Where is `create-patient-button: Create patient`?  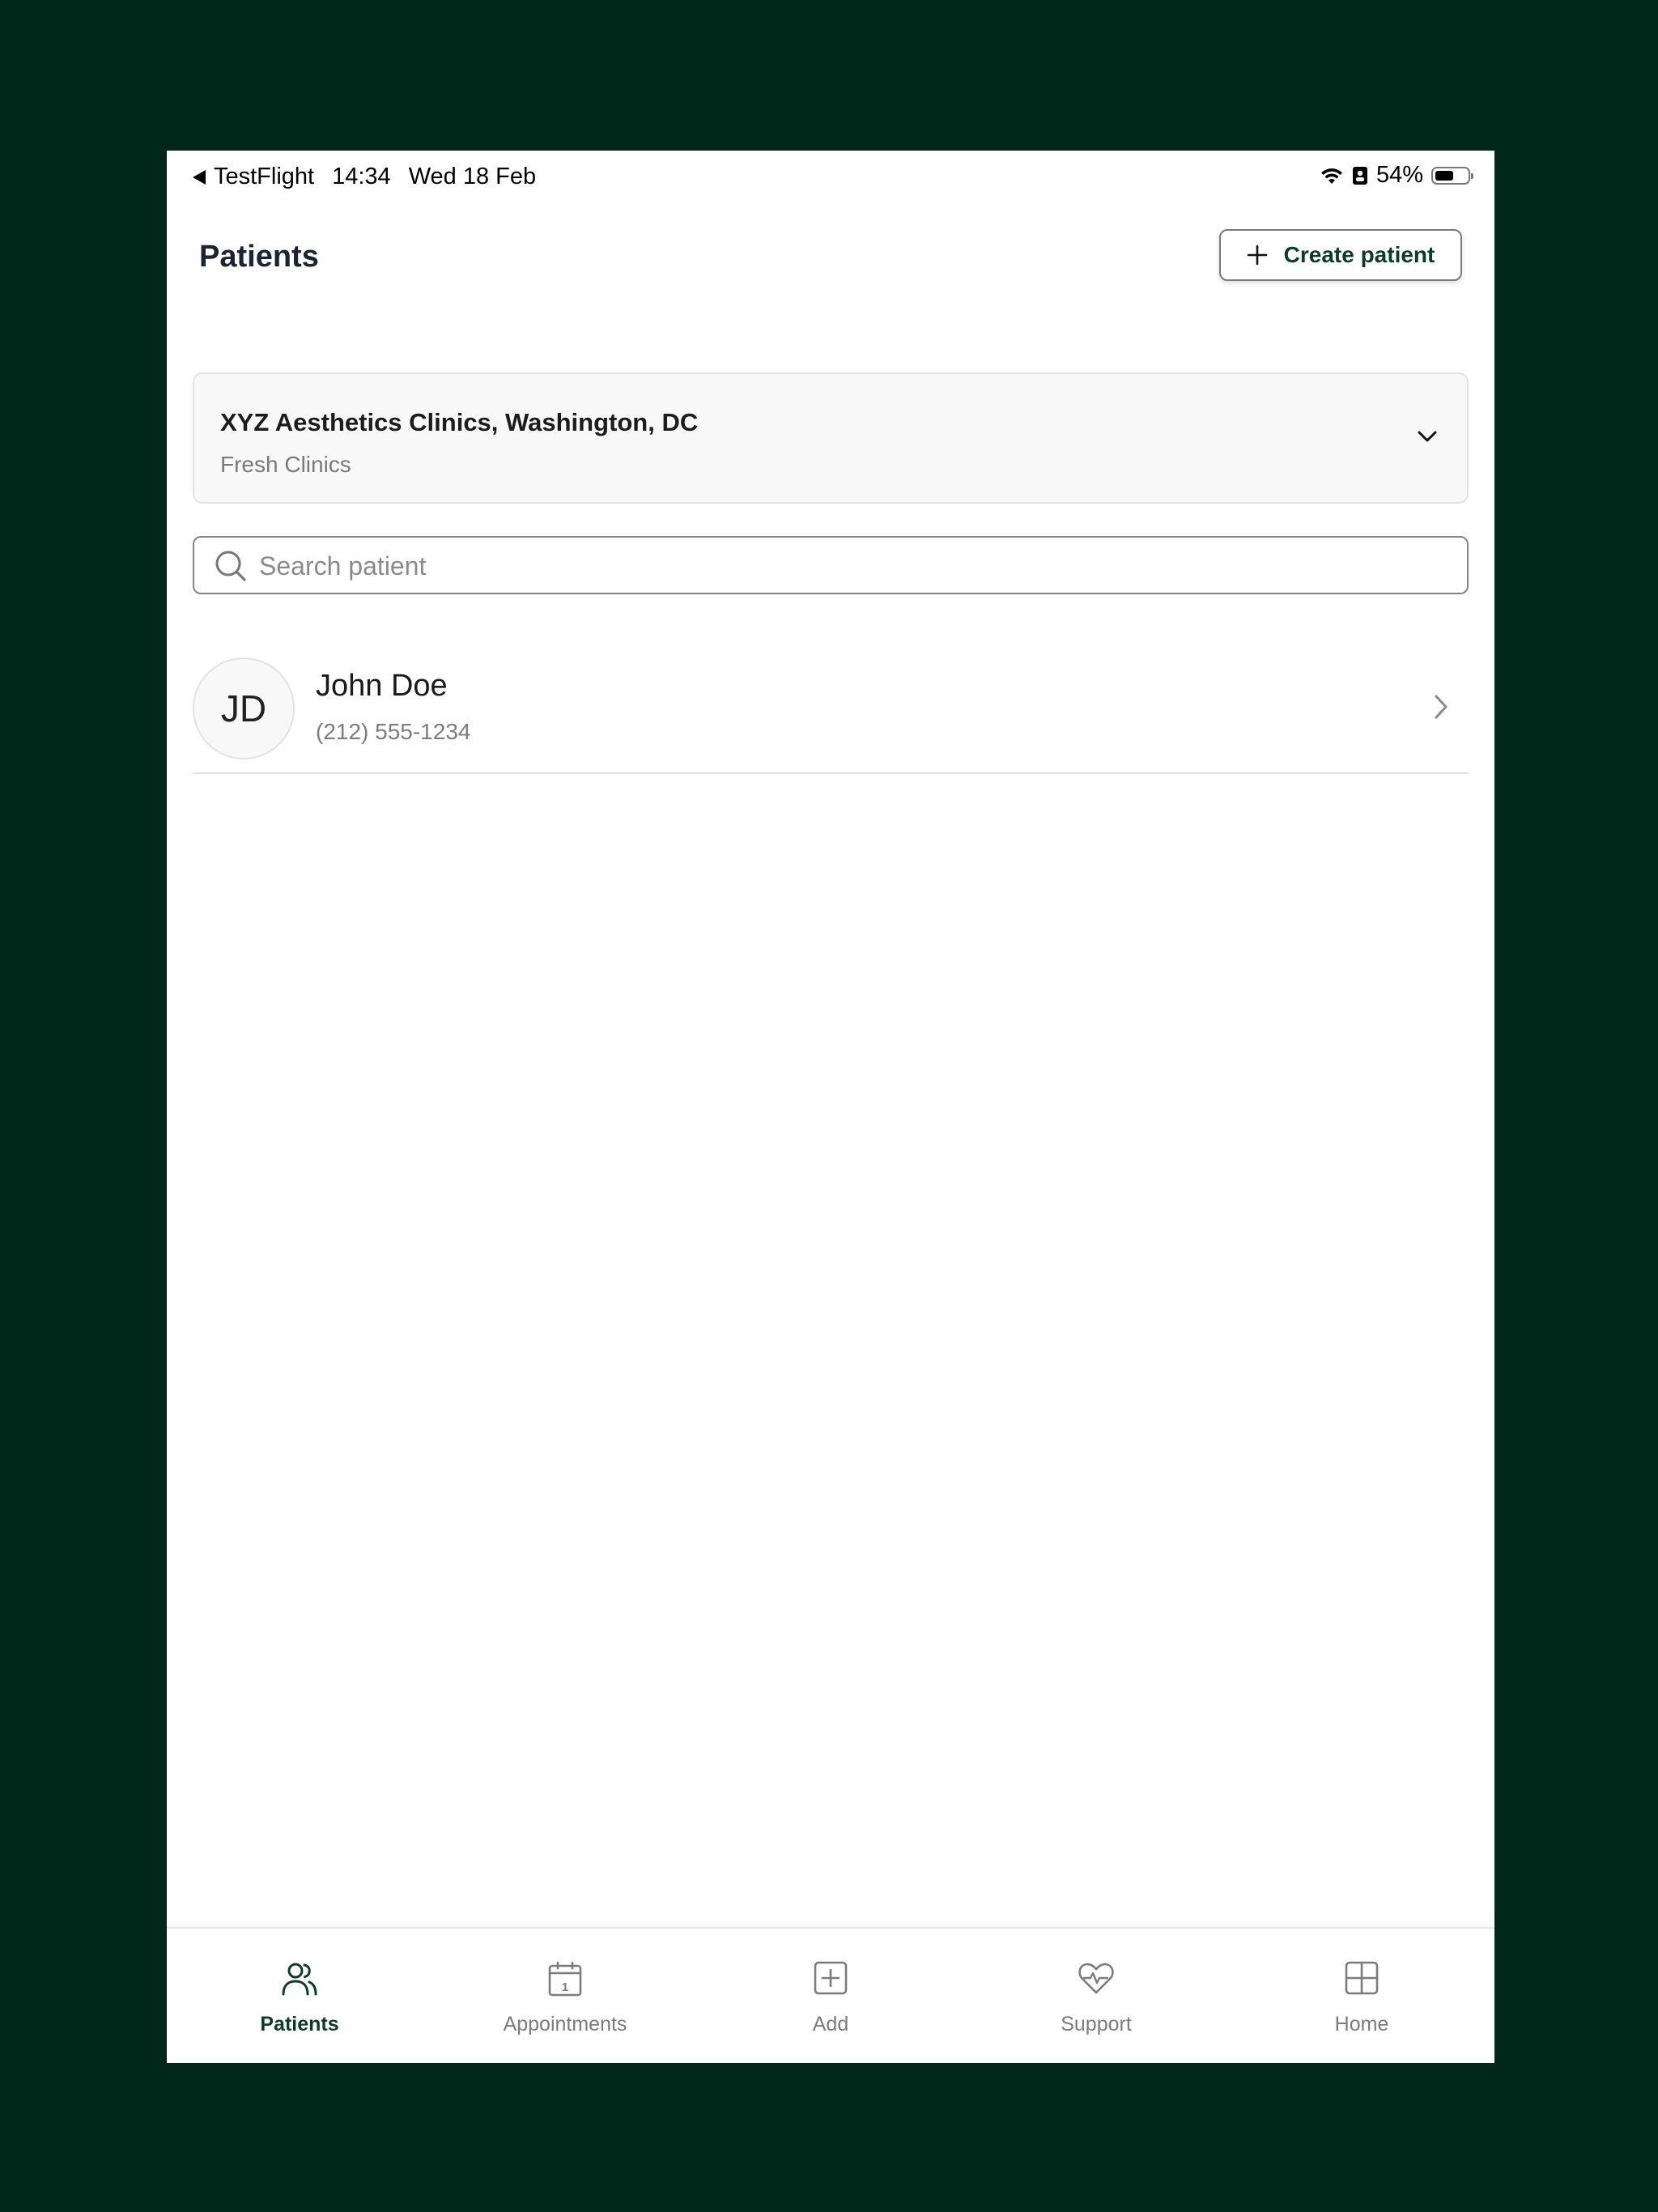
create-patient-button: Create patient is located at coordinates (1340, 255).